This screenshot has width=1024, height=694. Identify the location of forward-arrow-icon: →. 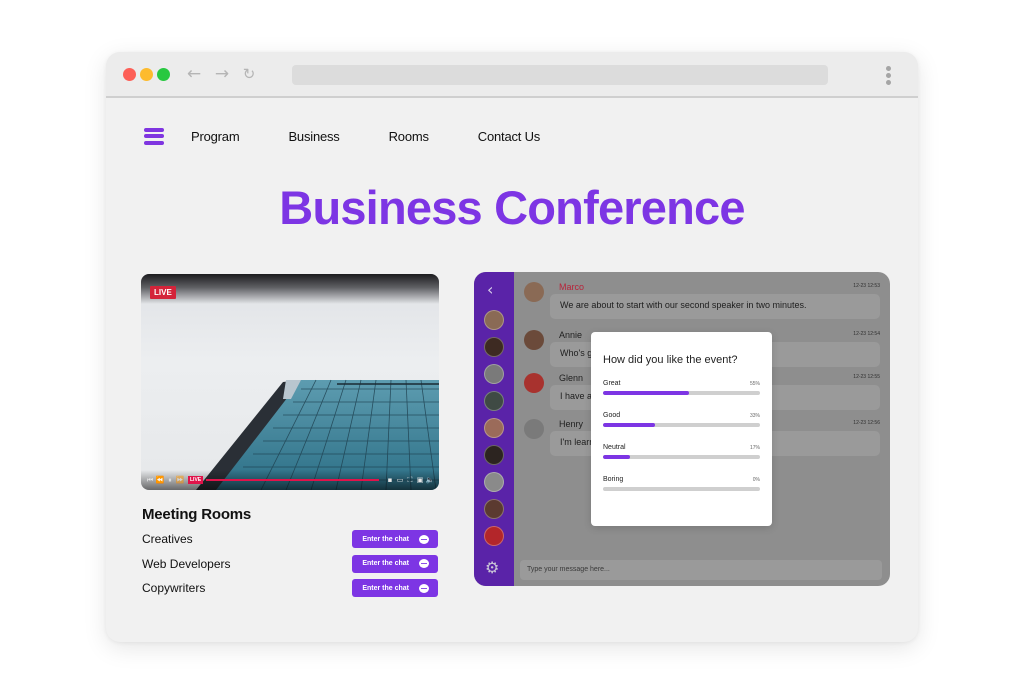
(222, 74).